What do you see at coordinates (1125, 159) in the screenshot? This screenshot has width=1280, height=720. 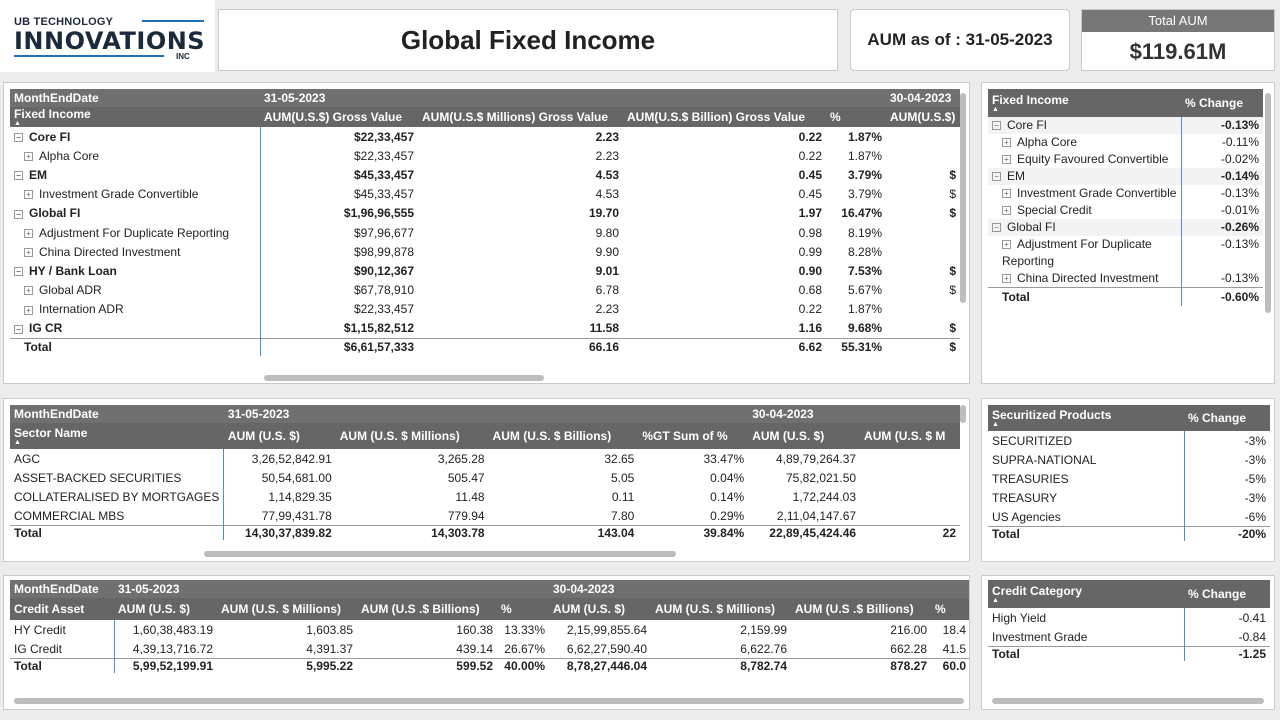 I see `table-row: + Equity Favoured Convertible -0.02%` at bounding box center [1125, 159].